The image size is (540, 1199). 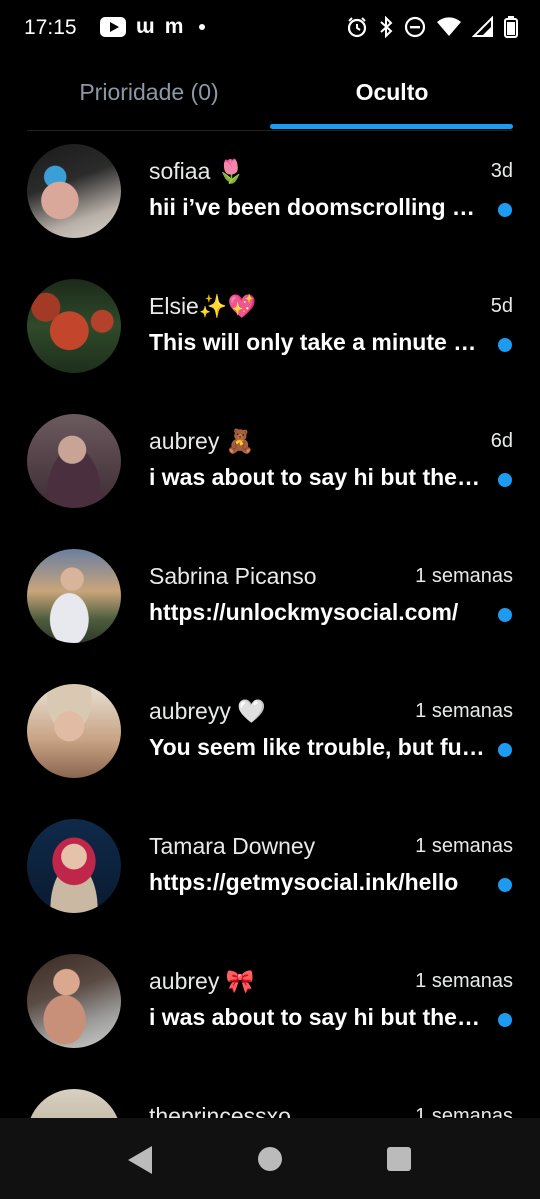 What do you see at coordinates (202, 27) in the screenshot?
I see `more-dot-icon` at bounding box center [202, 27].